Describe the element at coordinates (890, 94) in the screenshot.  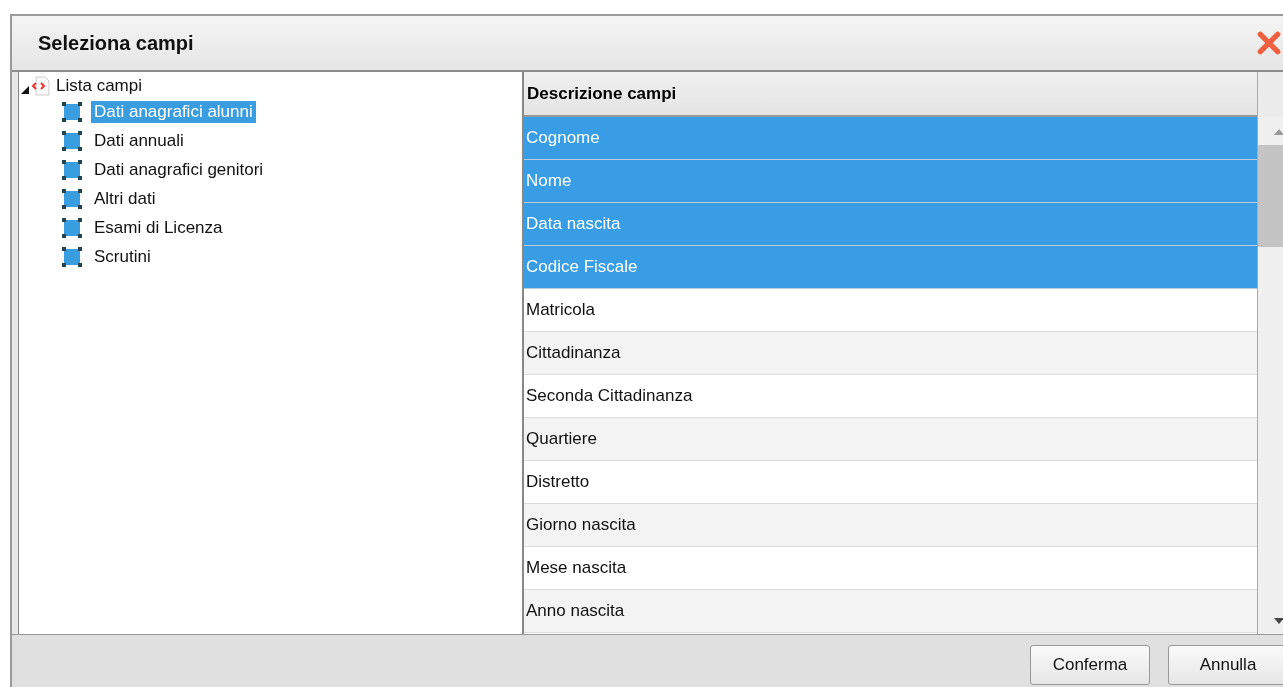
I see `column-header: Descrizione campi` at that location.